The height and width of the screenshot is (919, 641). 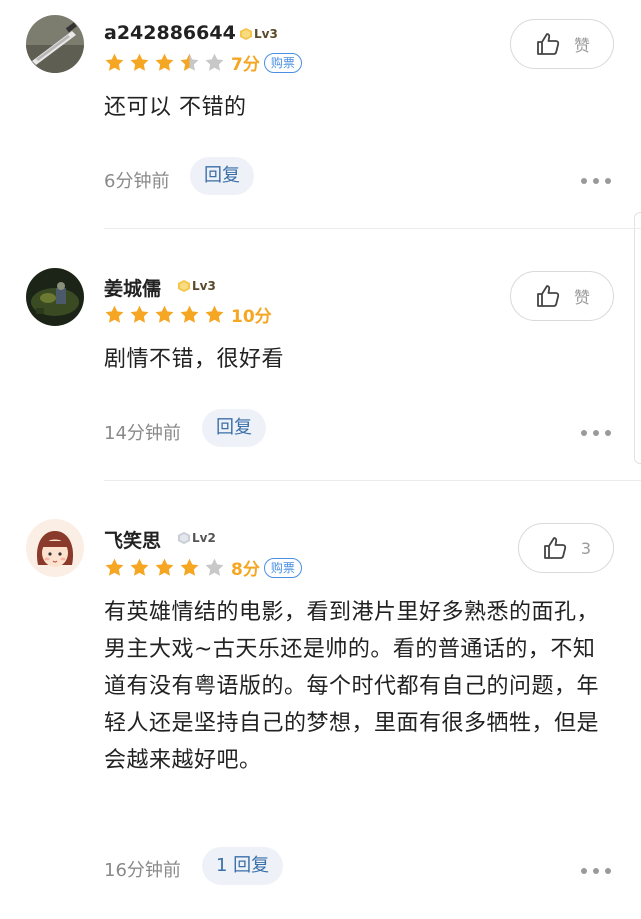 I want to click on rating-stars: 10分, so click(x=188, y=314).